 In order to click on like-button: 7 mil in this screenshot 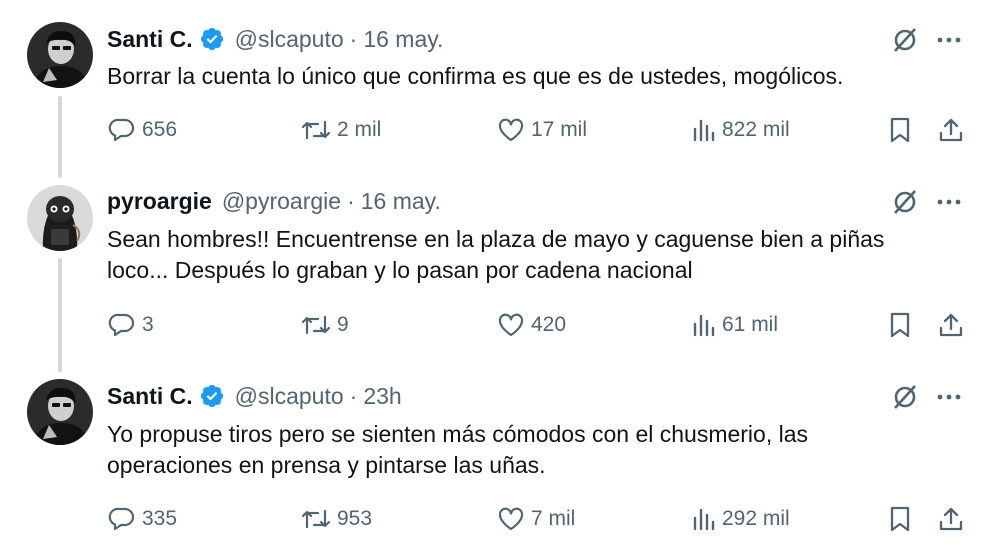, I will do `click(536, 519)`.